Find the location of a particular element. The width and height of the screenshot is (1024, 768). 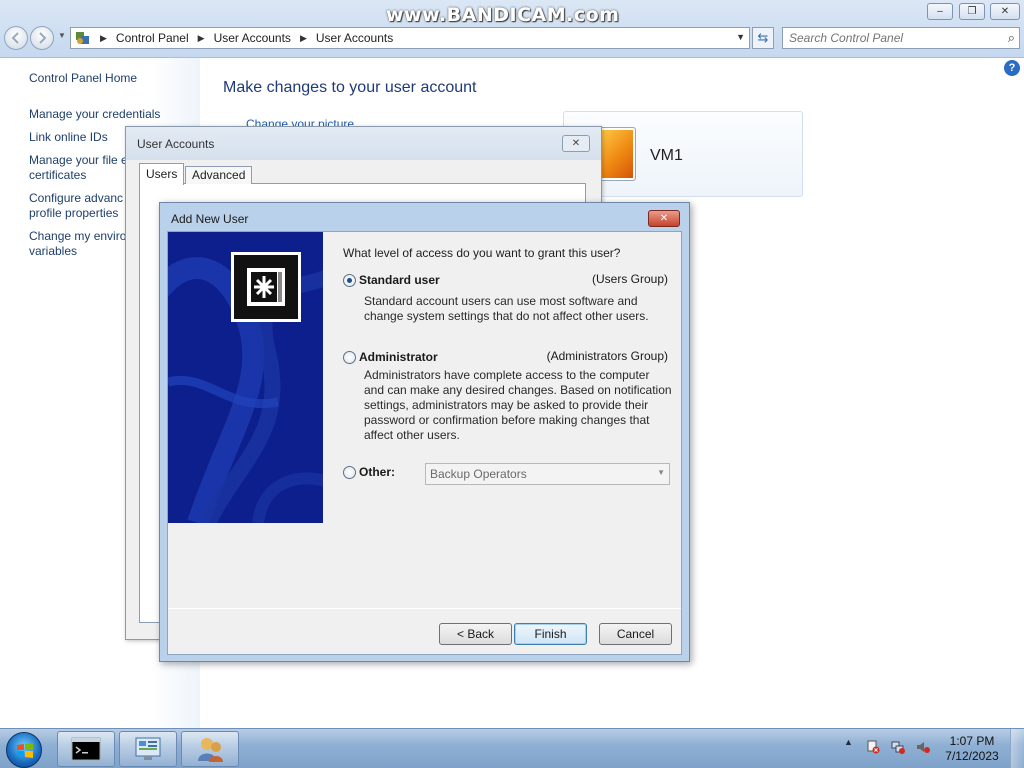

other-radio is located at coordinates (349, 472).